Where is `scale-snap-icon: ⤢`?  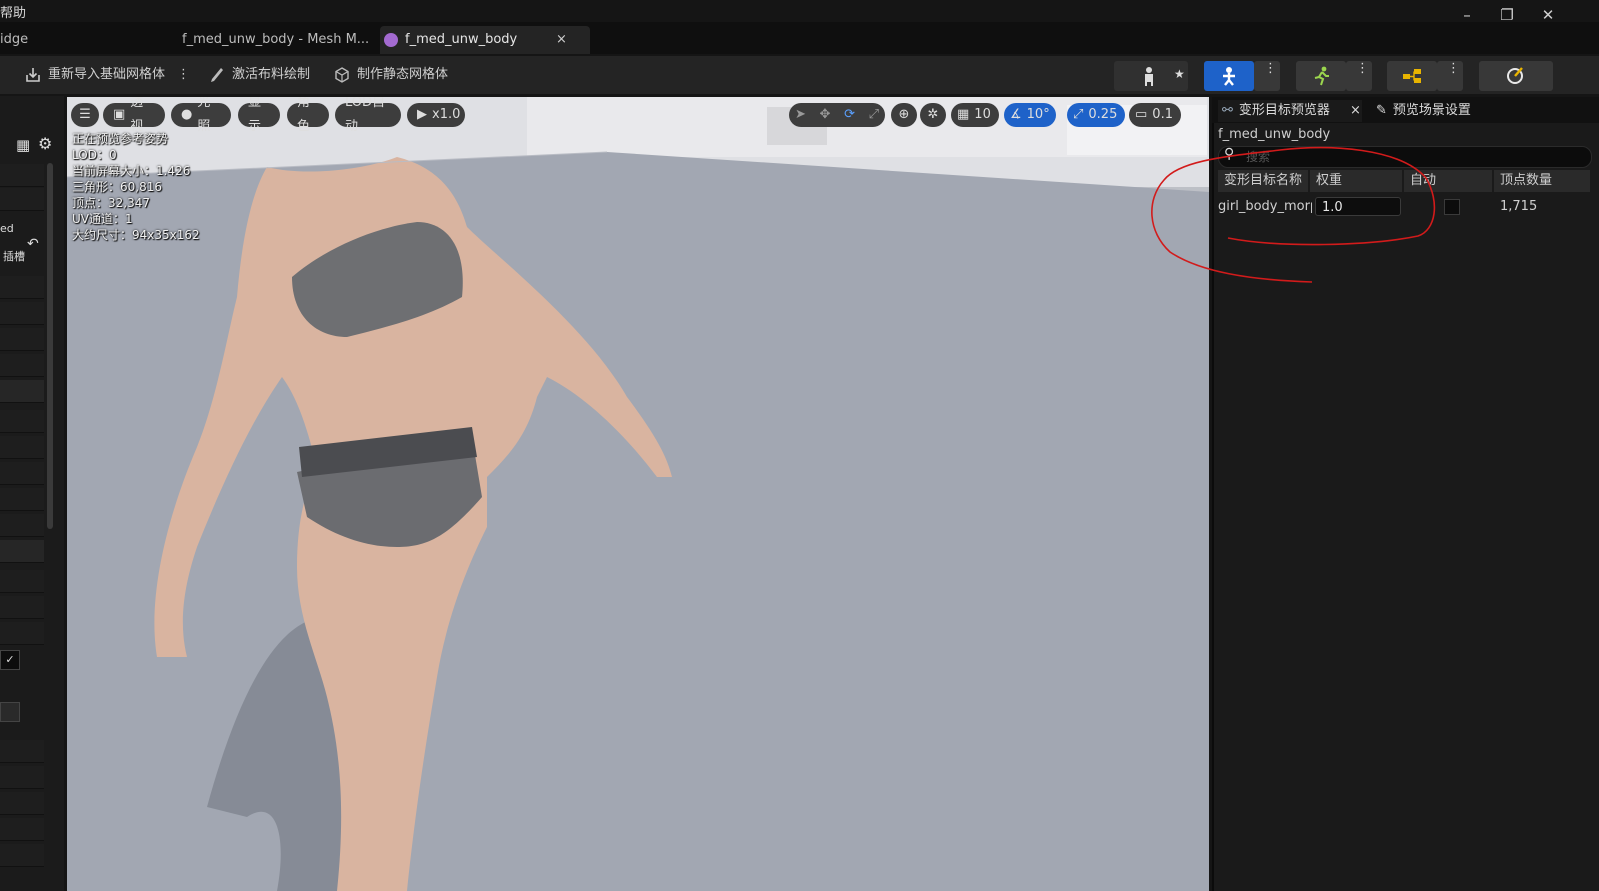
scale-snap-icon: ⤢ is located at coordinates (1078, 114).